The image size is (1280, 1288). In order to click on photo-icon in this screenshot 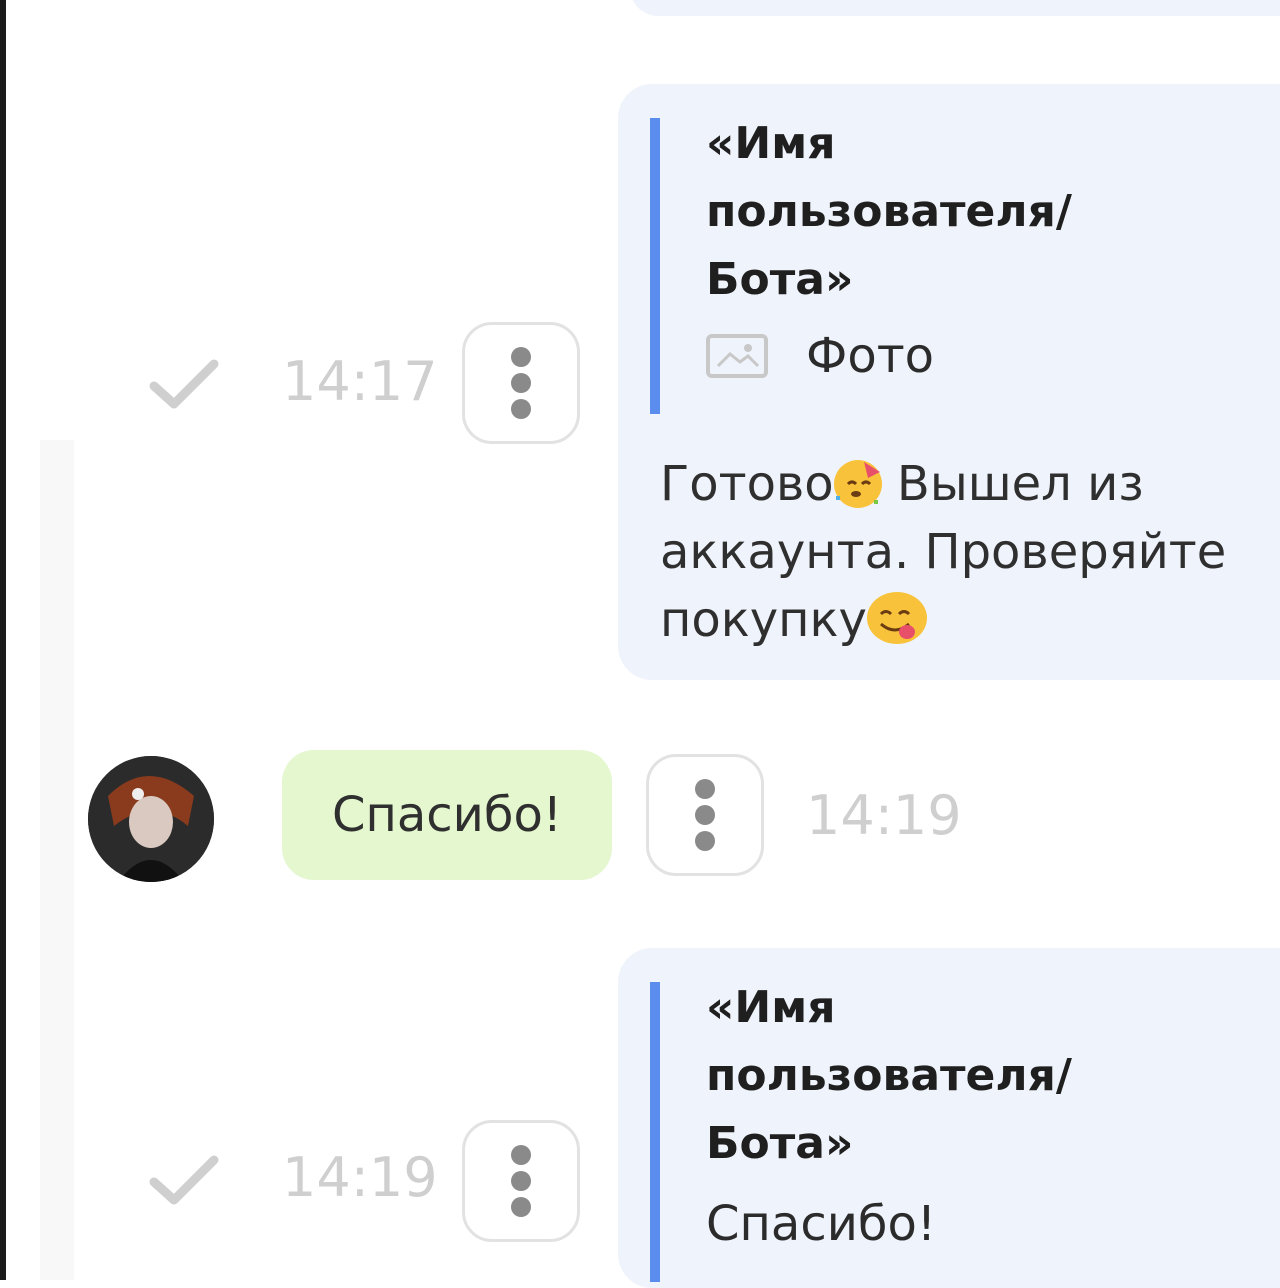, I will do `click(737, 356)`.